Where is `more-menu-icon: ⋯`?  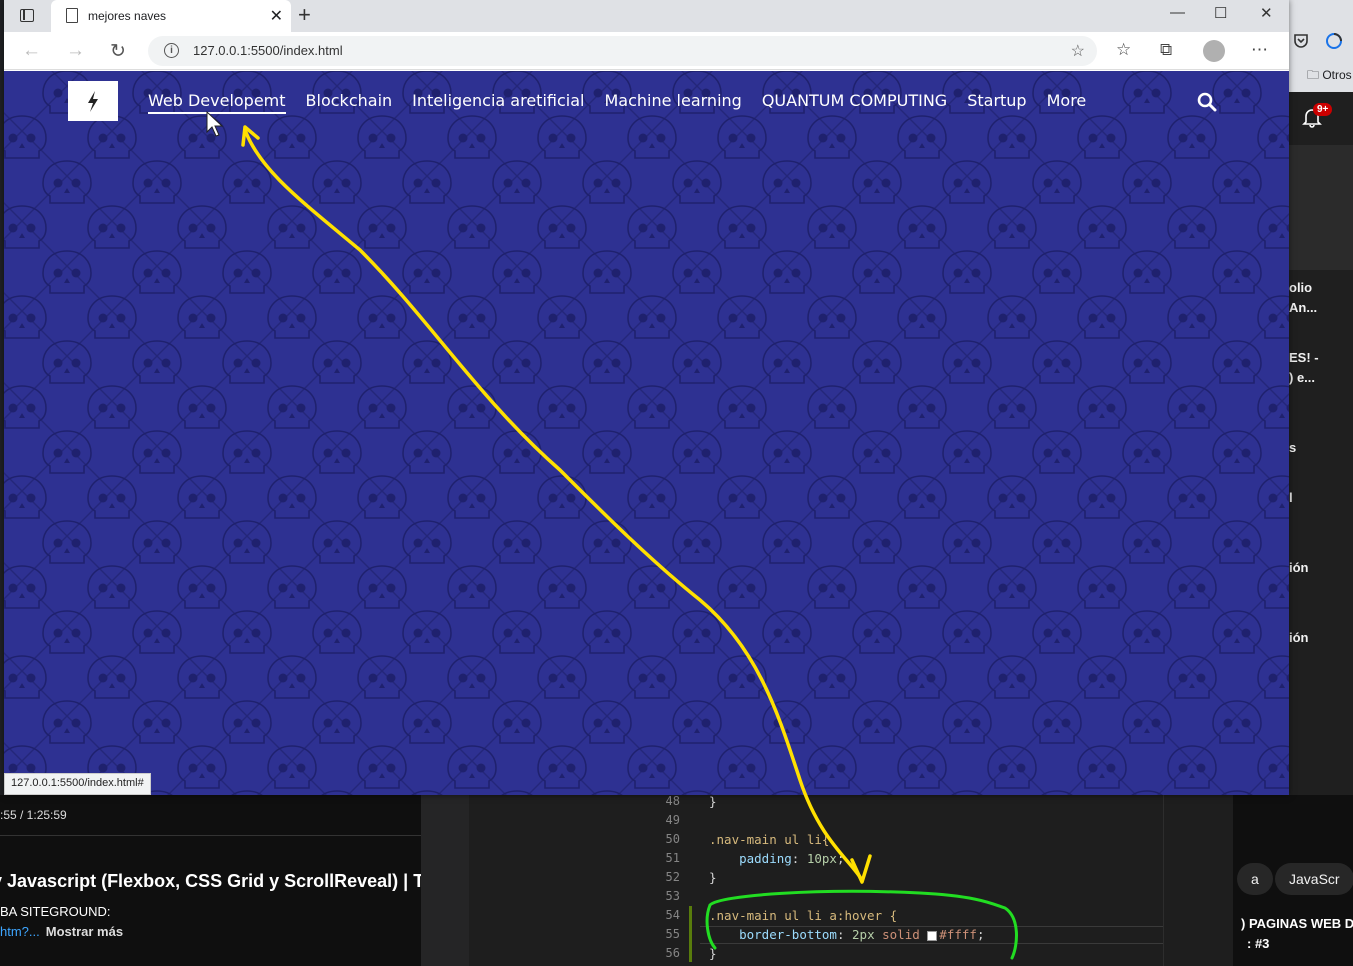 more-menu-icon: ⋯ is located at coordinates (1259, 50).